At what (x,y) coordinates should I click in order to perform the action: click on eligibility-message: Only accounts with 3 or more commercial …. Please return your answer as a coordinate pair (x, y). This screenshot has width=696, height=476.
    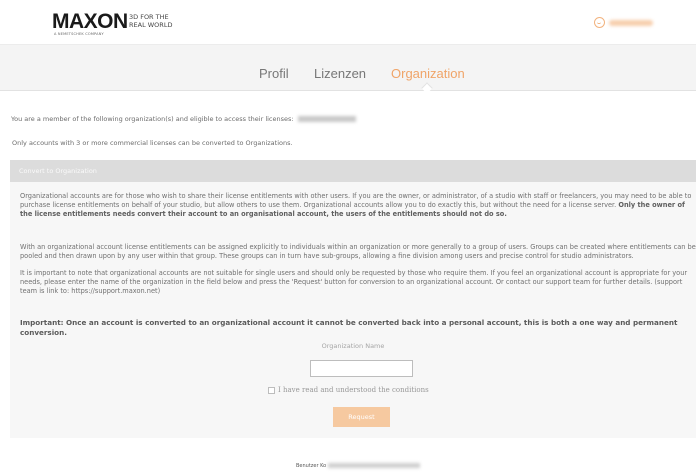
    Looking at the image, I should click on (152, 143).